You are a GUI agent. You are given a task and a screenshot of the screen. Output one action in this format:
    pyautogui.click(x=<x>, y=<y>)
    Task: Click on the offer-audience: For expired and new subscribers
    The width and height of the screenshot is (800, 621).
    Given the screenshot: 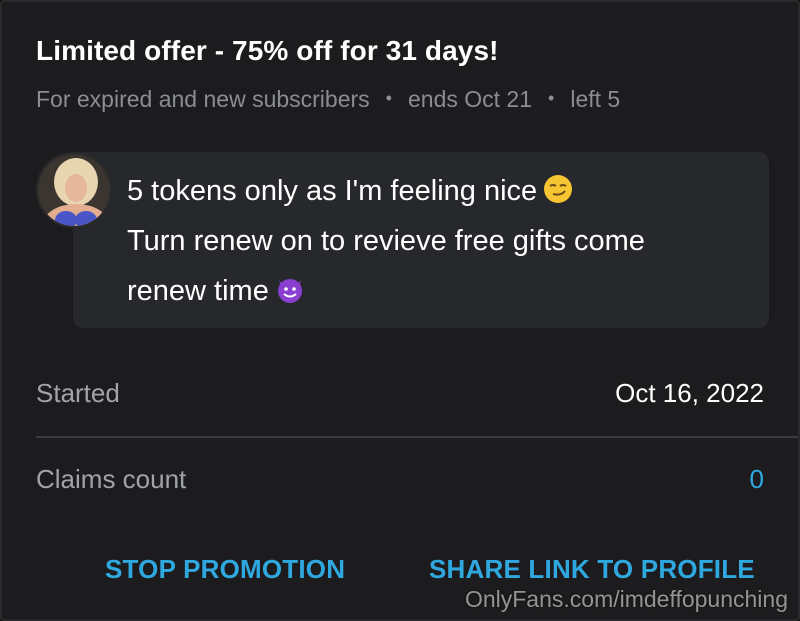 What is the action you would take?
    pyautogui.click(x=203, y=99)
    